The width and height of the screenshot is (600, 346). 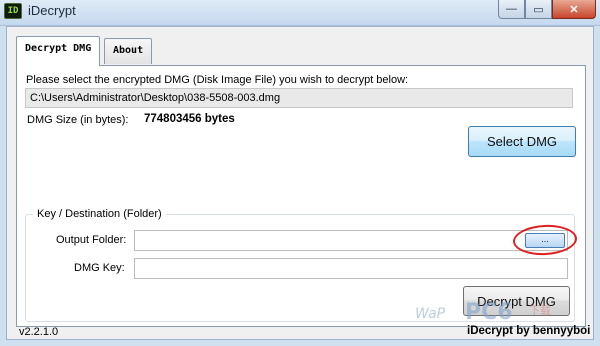 I want to click on close-button: ✕, so click(x=574, y=9).